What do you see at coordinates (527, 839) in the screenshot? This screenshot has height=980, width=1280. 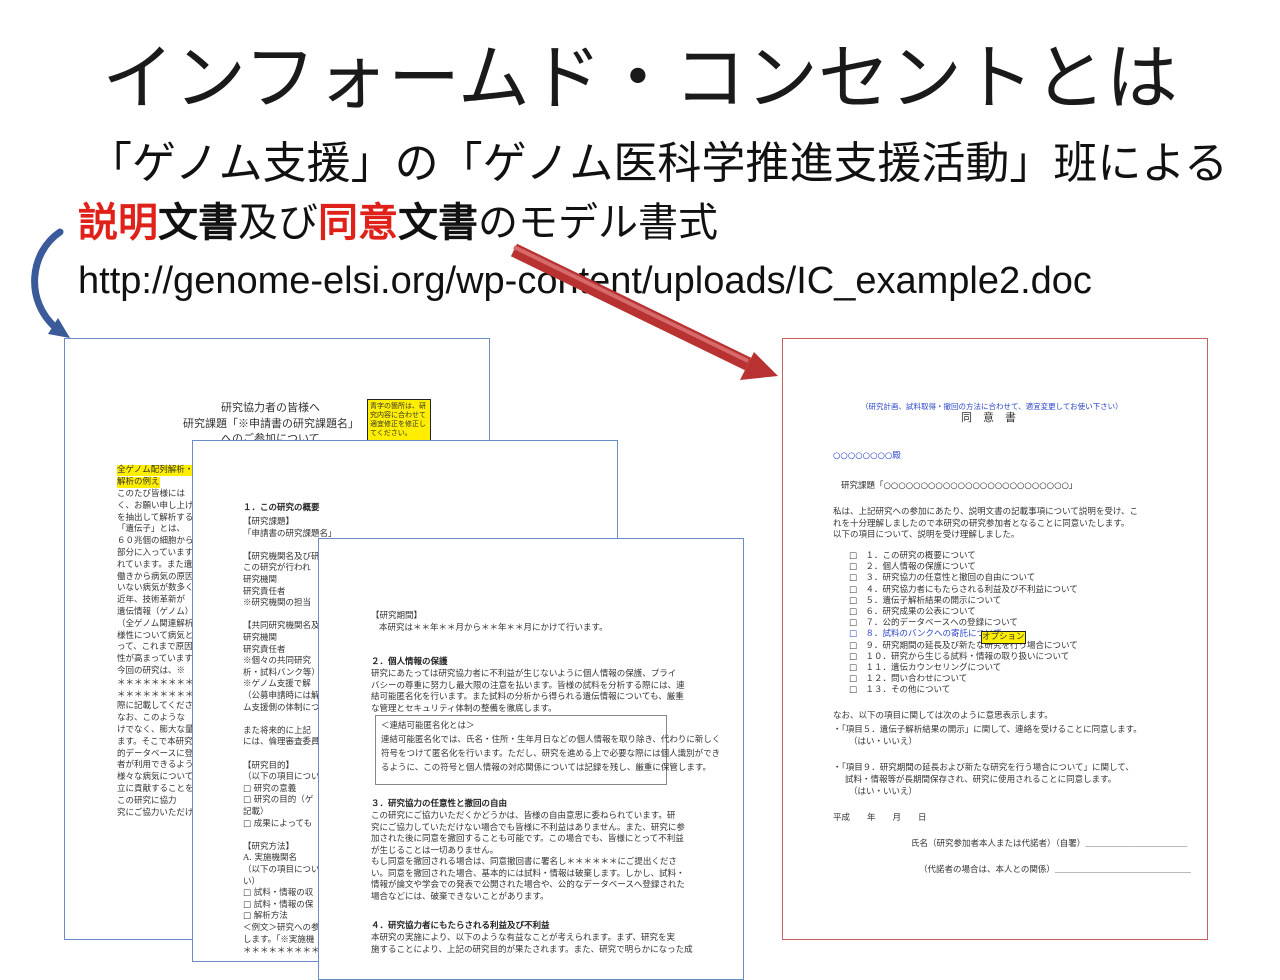 I see `doc-c-section-3-line: 加された後に同意を撤回することも可能です。この場合でも、皆様にとって不利益` at bounding box center [527, 839].